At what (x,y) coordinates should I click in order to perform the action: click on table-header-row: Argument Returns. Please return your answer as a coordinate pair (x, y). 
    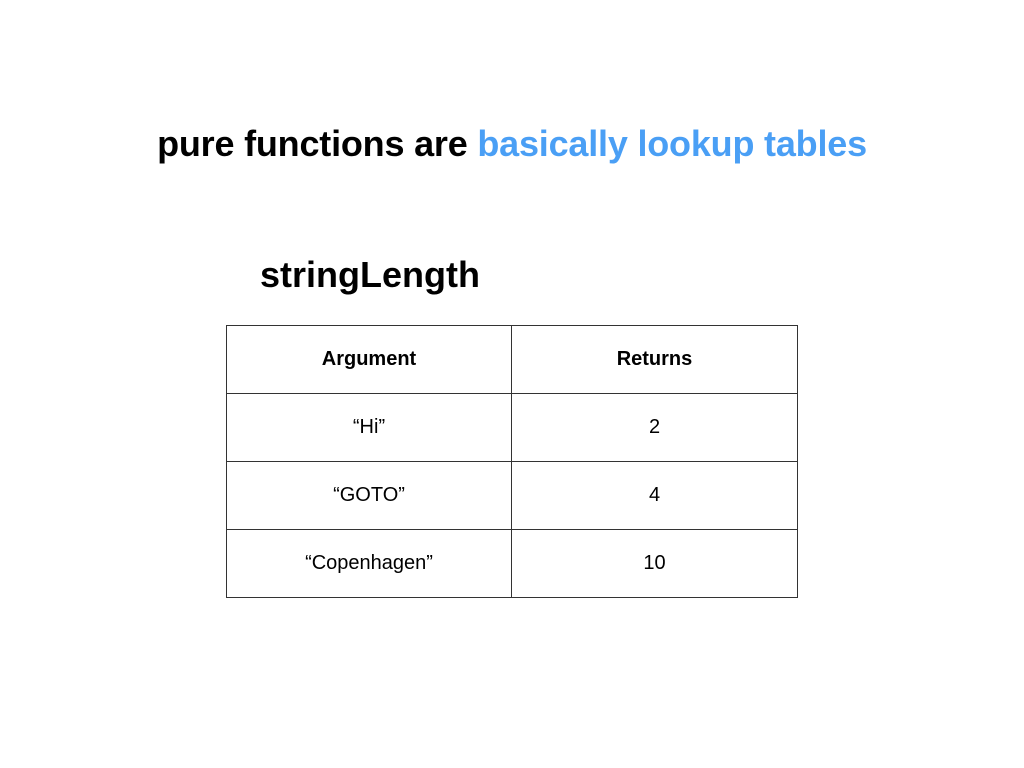
    Looking at the image, I should click on (512, 359).